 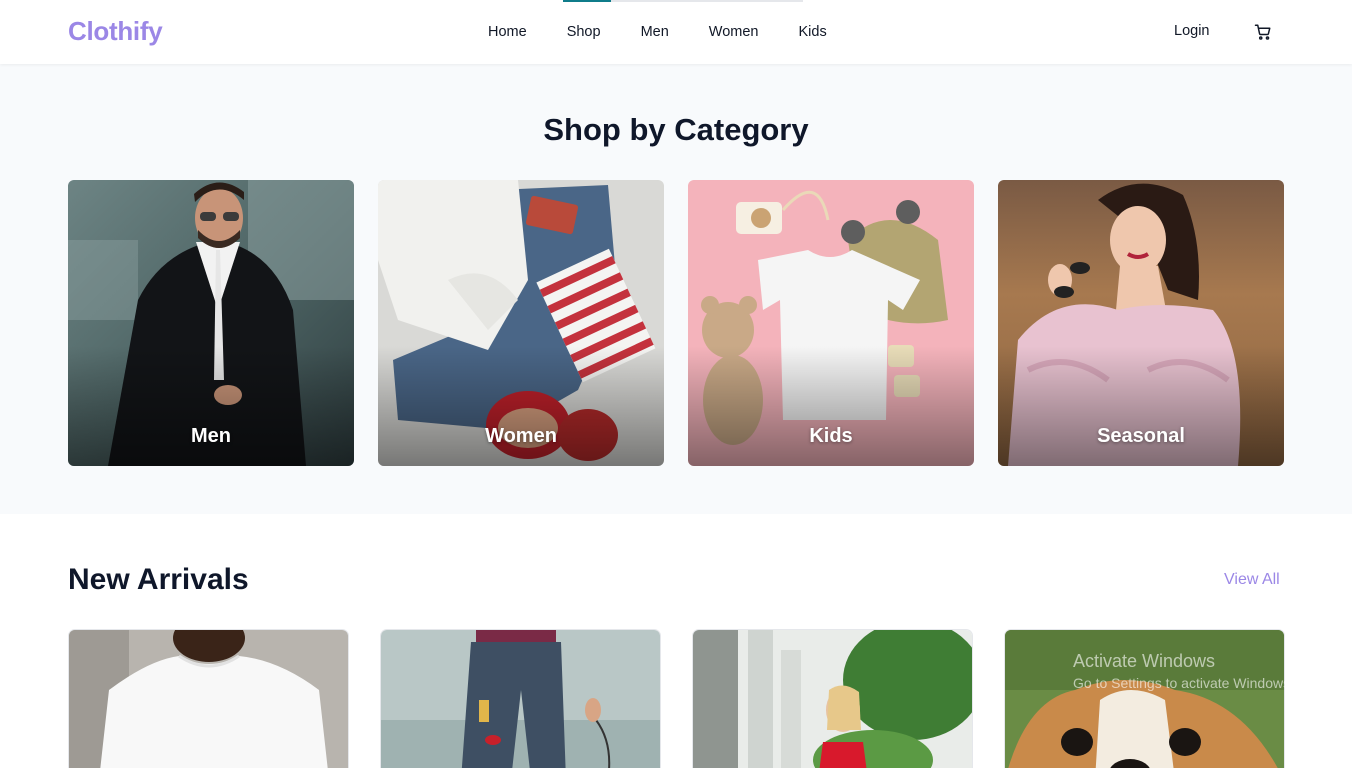 I want to click on nav-men: Men, so click(x=655, y=32).